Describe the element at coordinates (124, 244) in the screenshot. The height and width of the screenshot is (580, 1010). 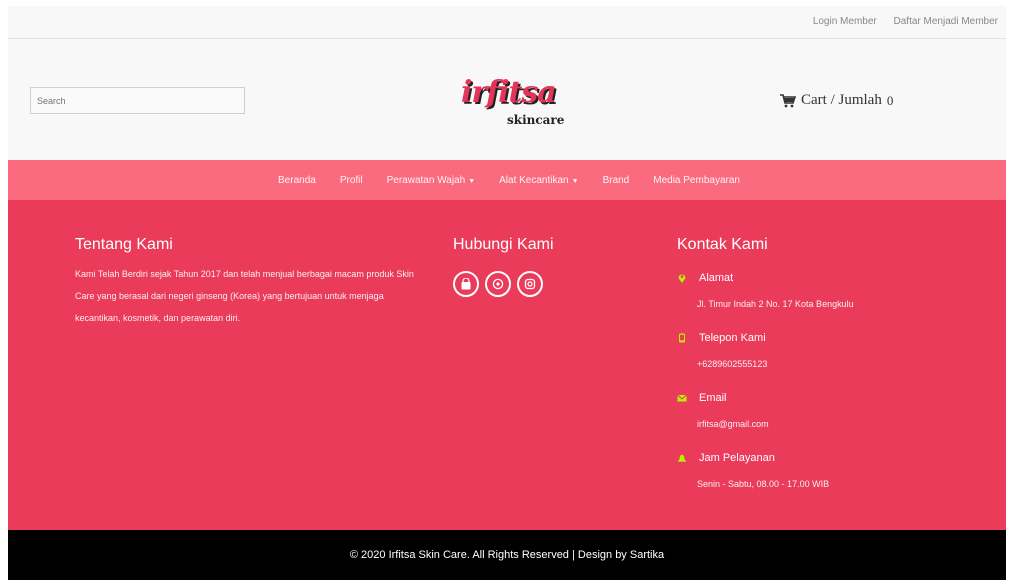
I see `about-title: Tentang Kami` at that location.